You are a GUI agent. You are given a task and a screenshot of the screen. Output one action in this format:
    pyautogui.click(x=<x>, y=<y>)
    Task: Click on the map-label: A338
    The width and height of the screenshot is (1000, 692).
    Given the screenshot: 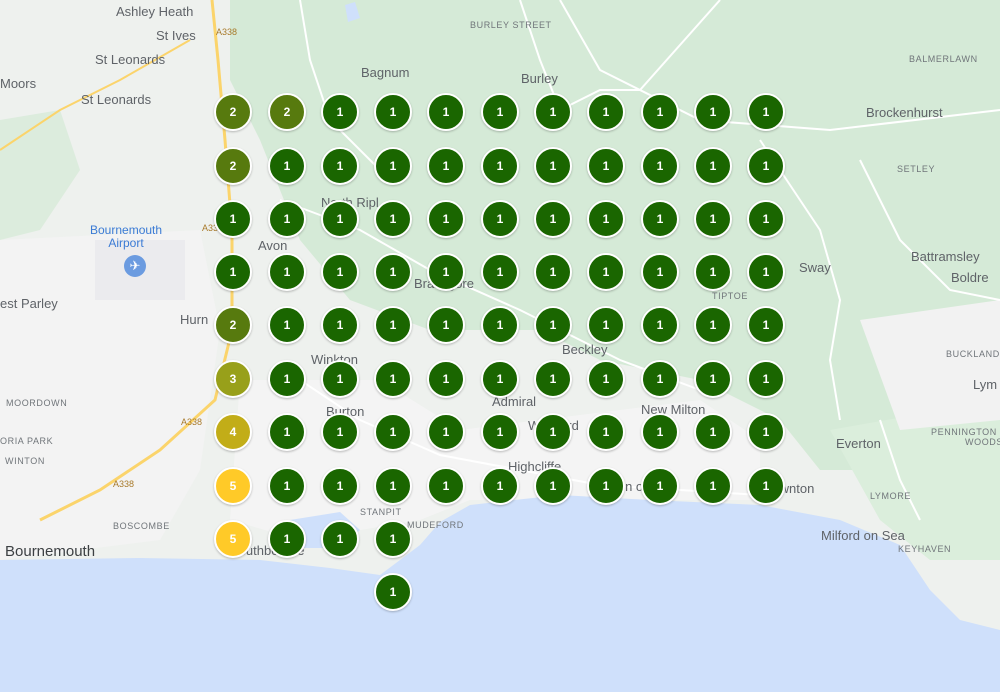 What is the action you would take?
    pyautogui.click(x=124, y=484)
    